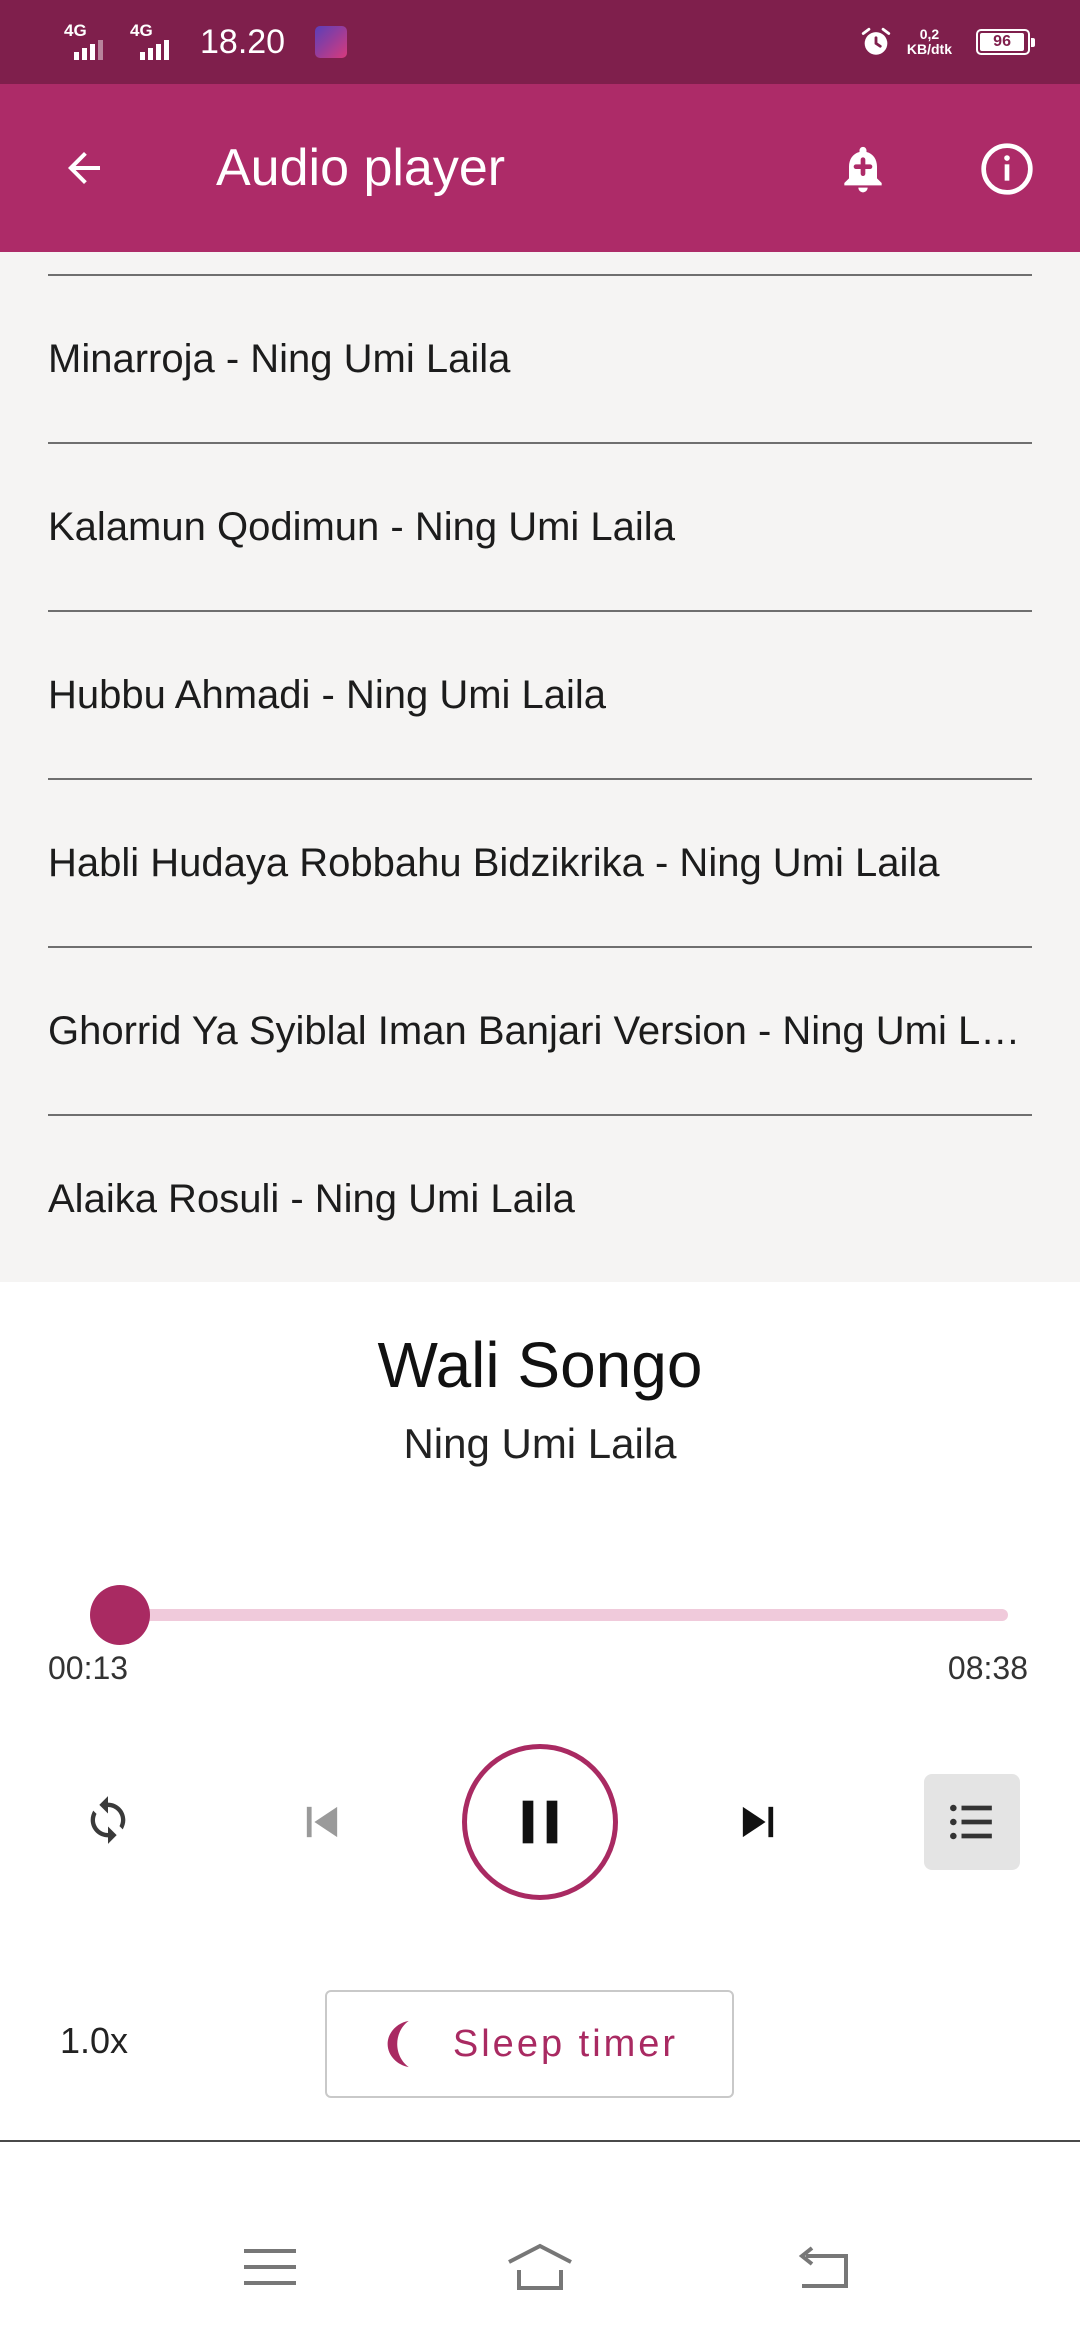 This screenshot has width=1080, height=2340. I want to click on sleep-timer-button: Sleep timer, so click(529, 2044).